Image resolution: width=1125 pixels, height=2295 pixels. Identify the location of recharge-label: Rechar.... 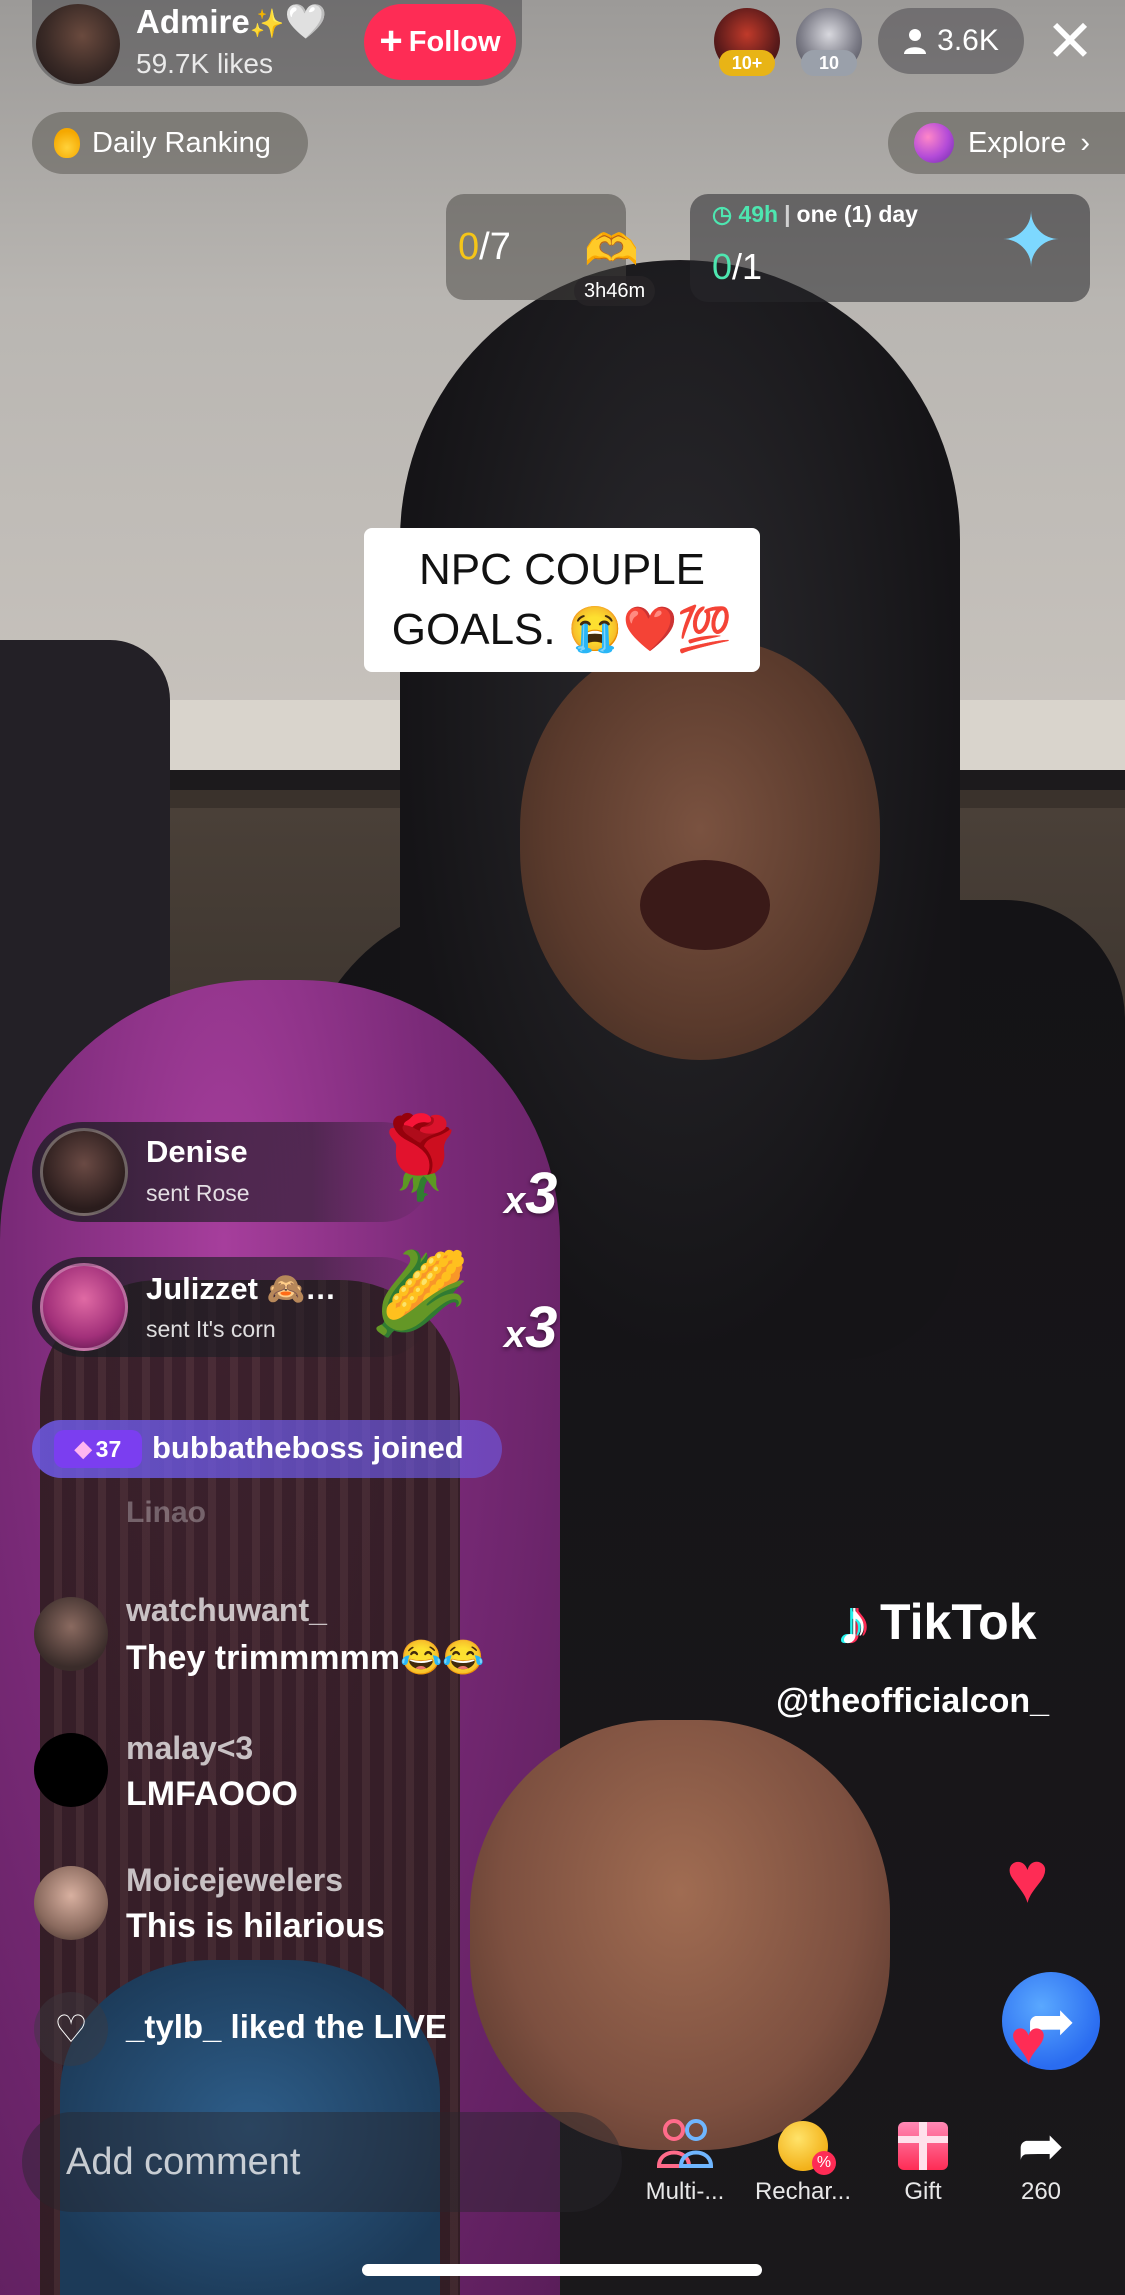
(803, 2191).